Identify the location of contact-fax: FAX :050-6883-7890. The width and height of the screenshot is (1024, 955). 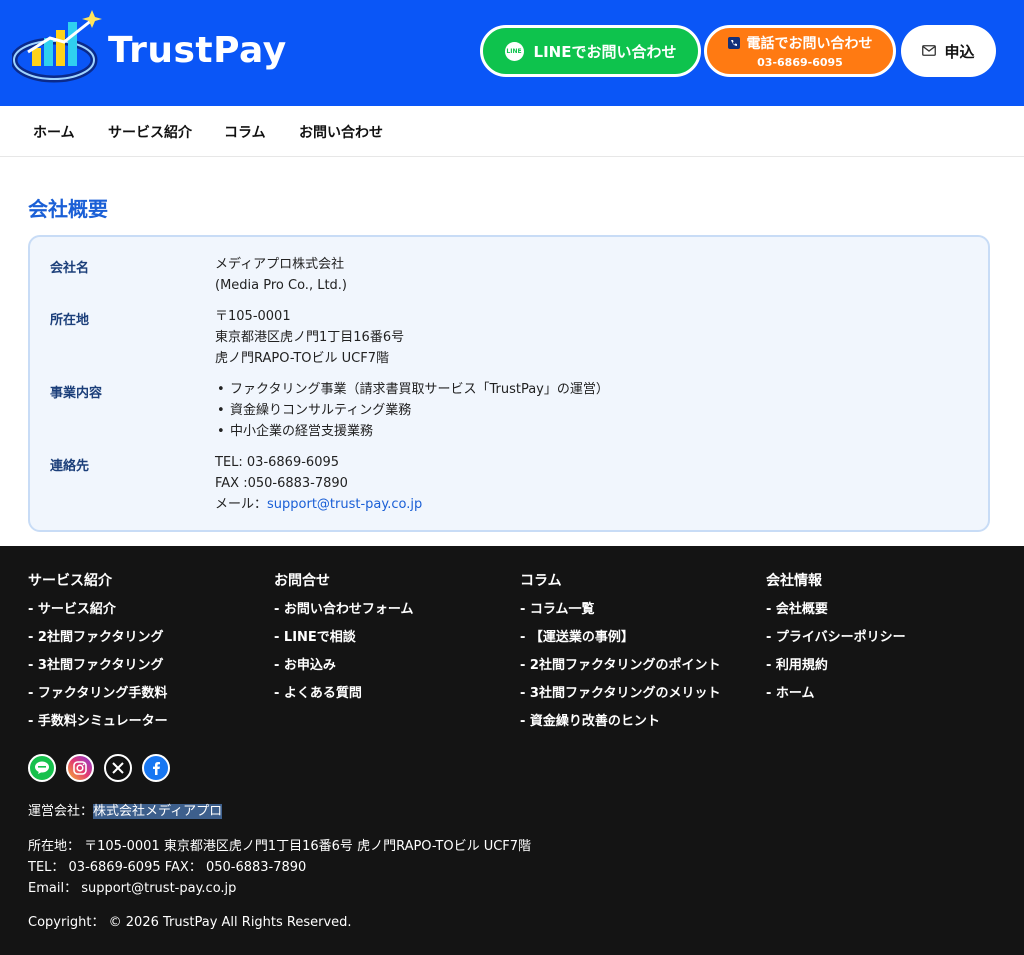
(281, 483).